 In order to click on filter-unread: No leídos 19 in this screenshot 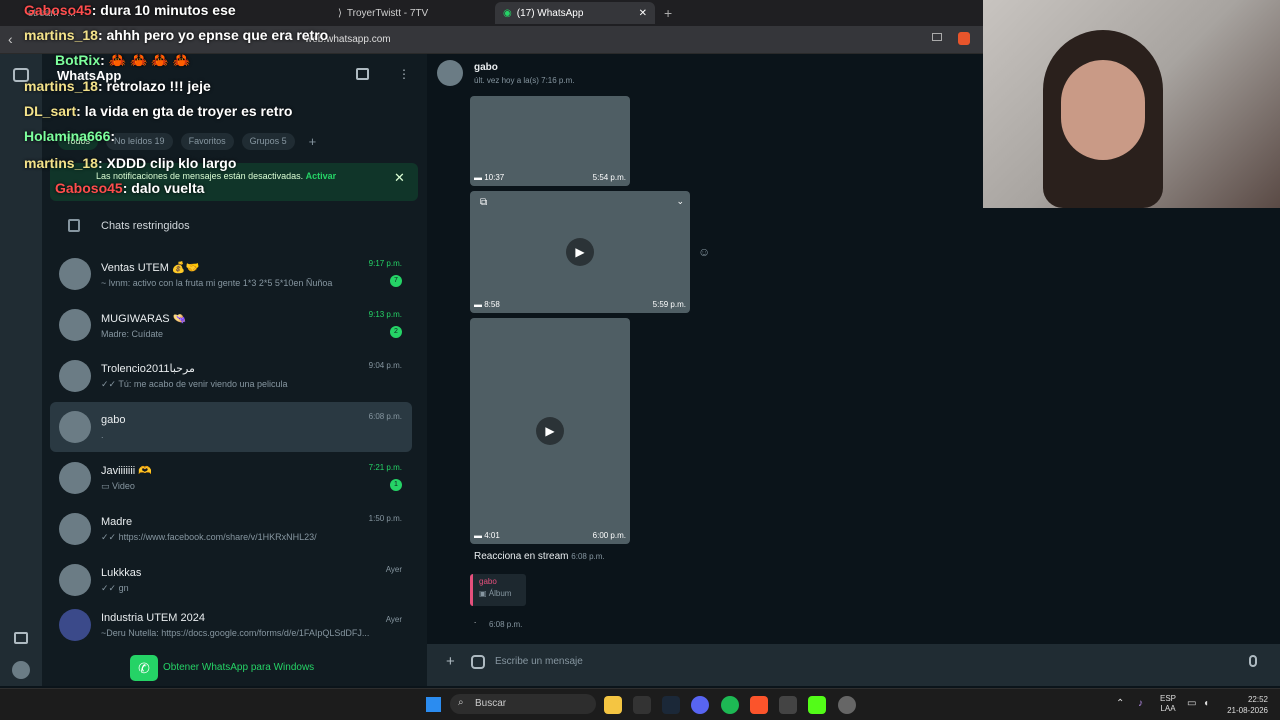, I will do `click(139, 141)`.